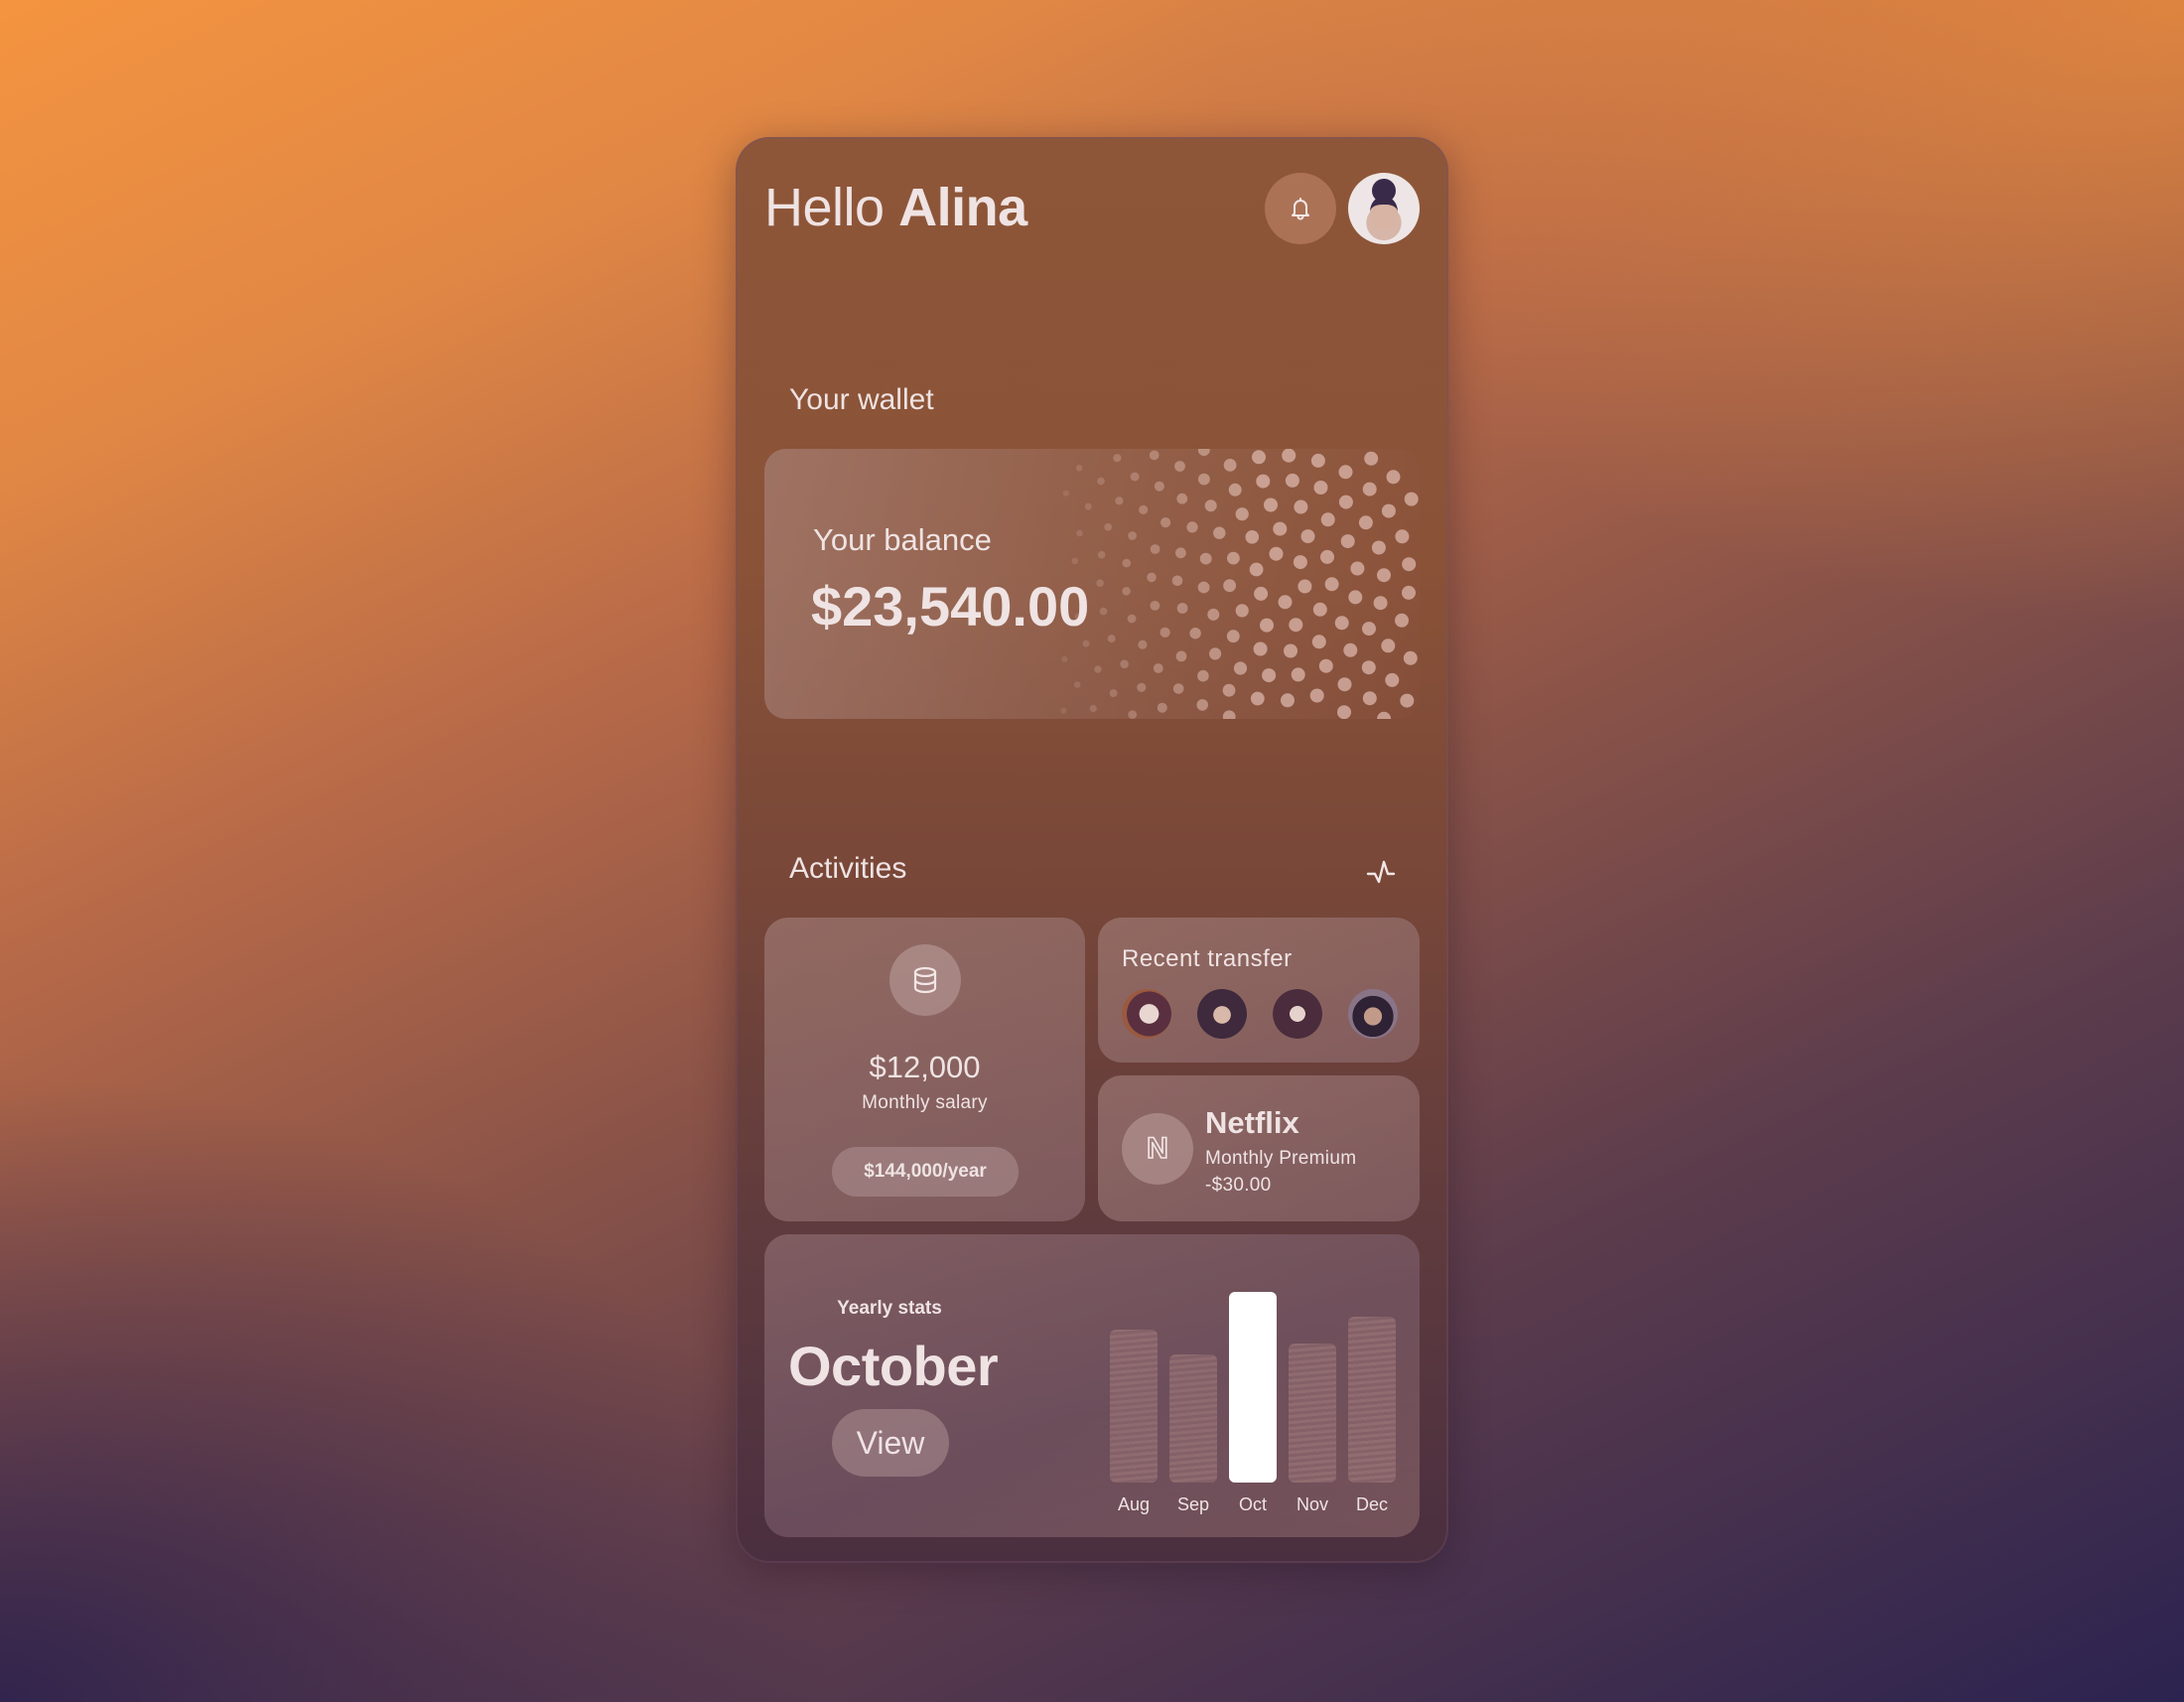  Describe the element at coordinates (925, 980) in the screenshot. I see `database-coins-icon` at that location.